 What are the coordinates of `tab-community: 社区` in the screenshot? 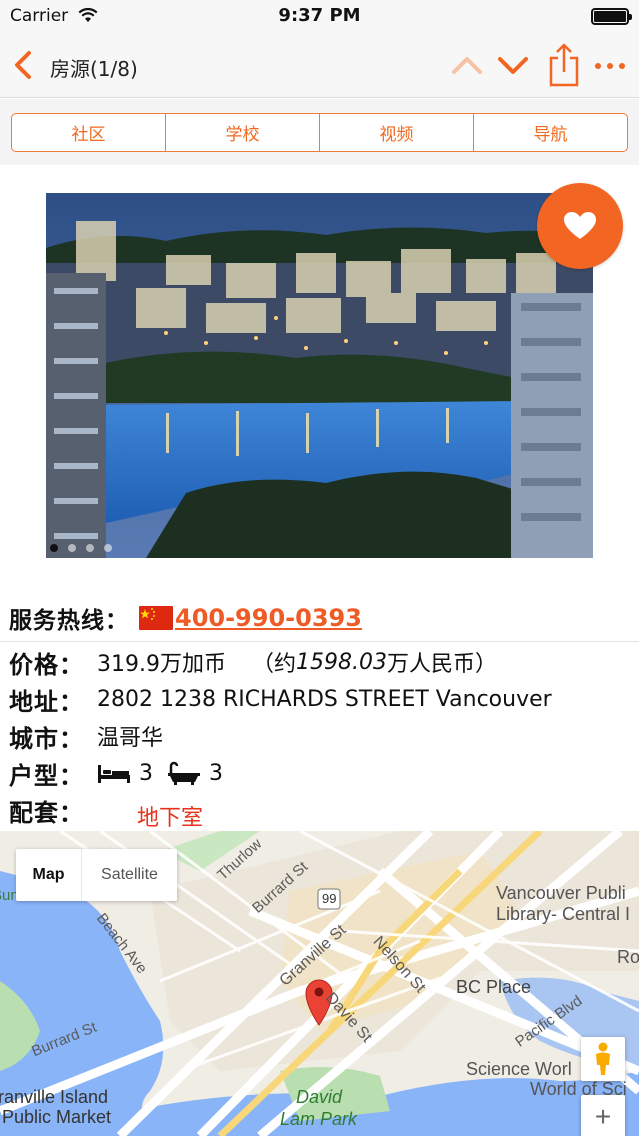 It's located at (89, 132).